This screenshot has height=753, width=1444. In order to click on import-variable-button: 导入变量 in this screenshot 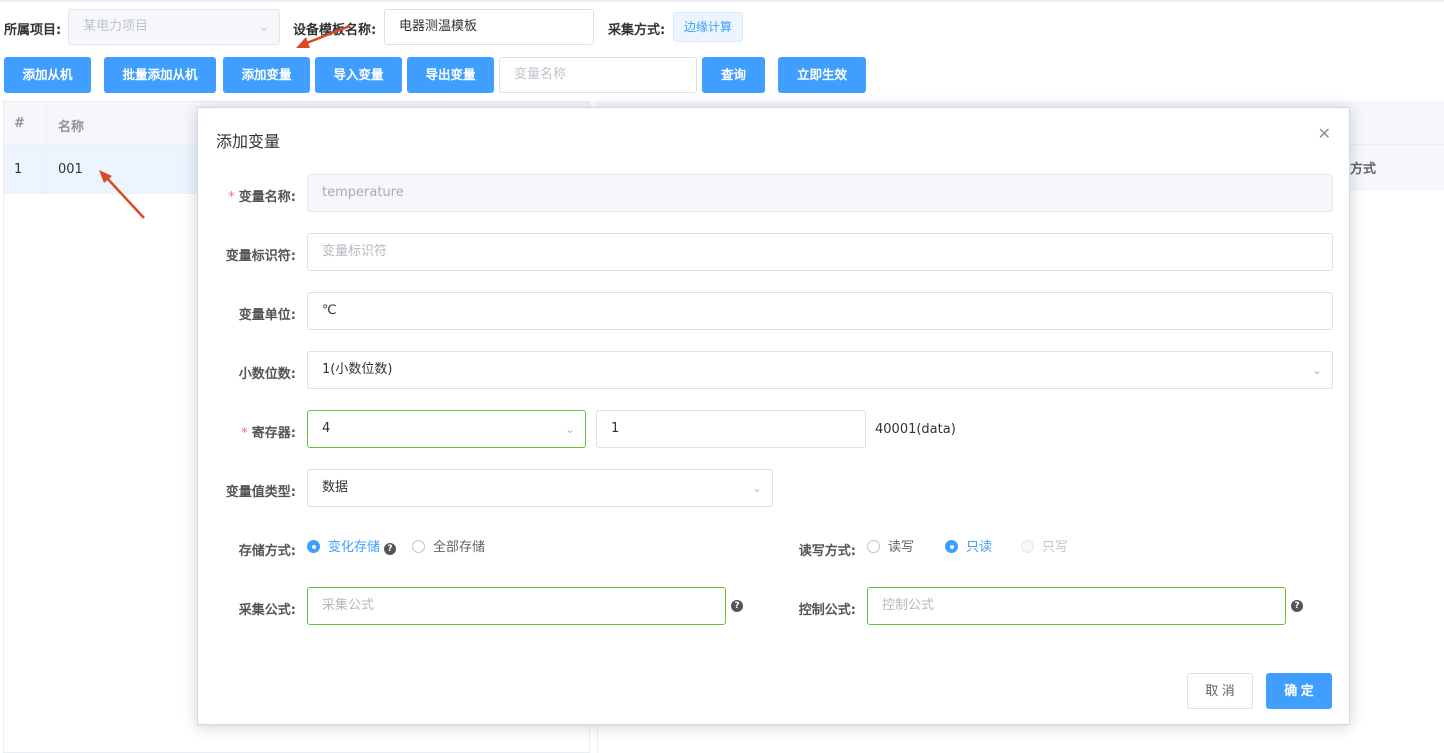, I will do `click(358, 75)`.